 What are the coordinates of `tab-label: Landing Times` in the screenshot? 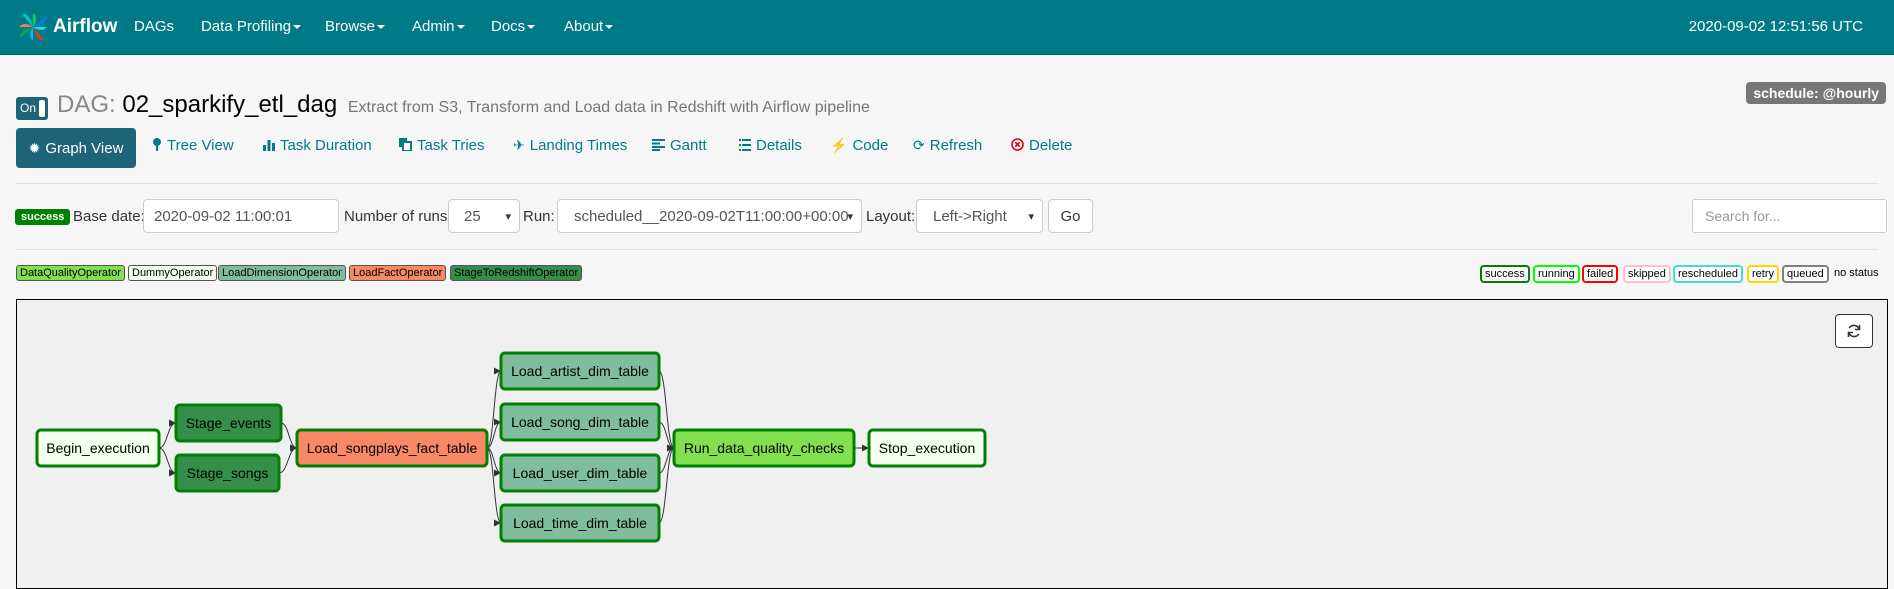 It's located at (578, 145).